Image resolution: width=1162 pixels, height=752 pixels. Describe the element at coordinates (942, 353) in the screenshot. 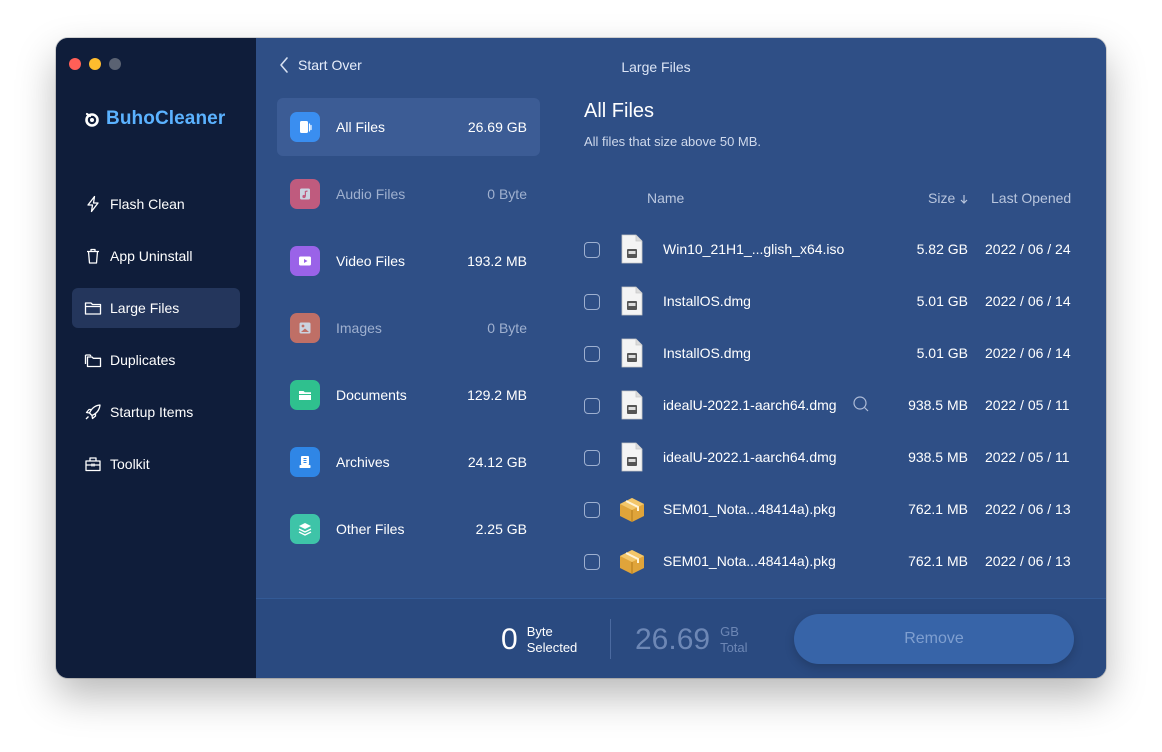

I see `file-size: 5.01 GB` at that location.